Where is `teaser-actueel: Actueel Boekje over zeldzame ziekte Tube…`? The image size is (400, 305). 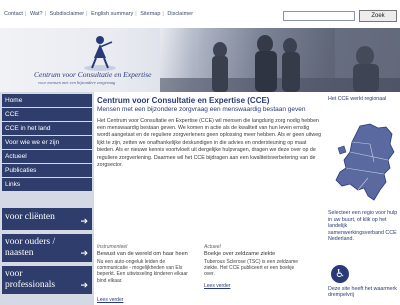 teaser-actueel: Actueel Boekje over zeldzame ziekte Tube… is located at coordinates (254, 261).